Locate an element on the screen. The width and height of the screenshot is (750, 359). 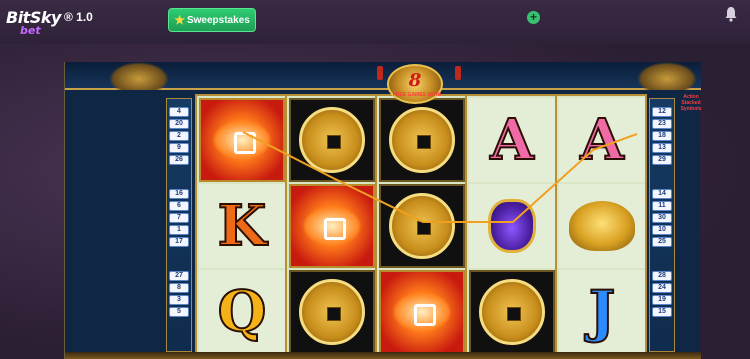
plus-icon: + is located at coordinates (533, 17).